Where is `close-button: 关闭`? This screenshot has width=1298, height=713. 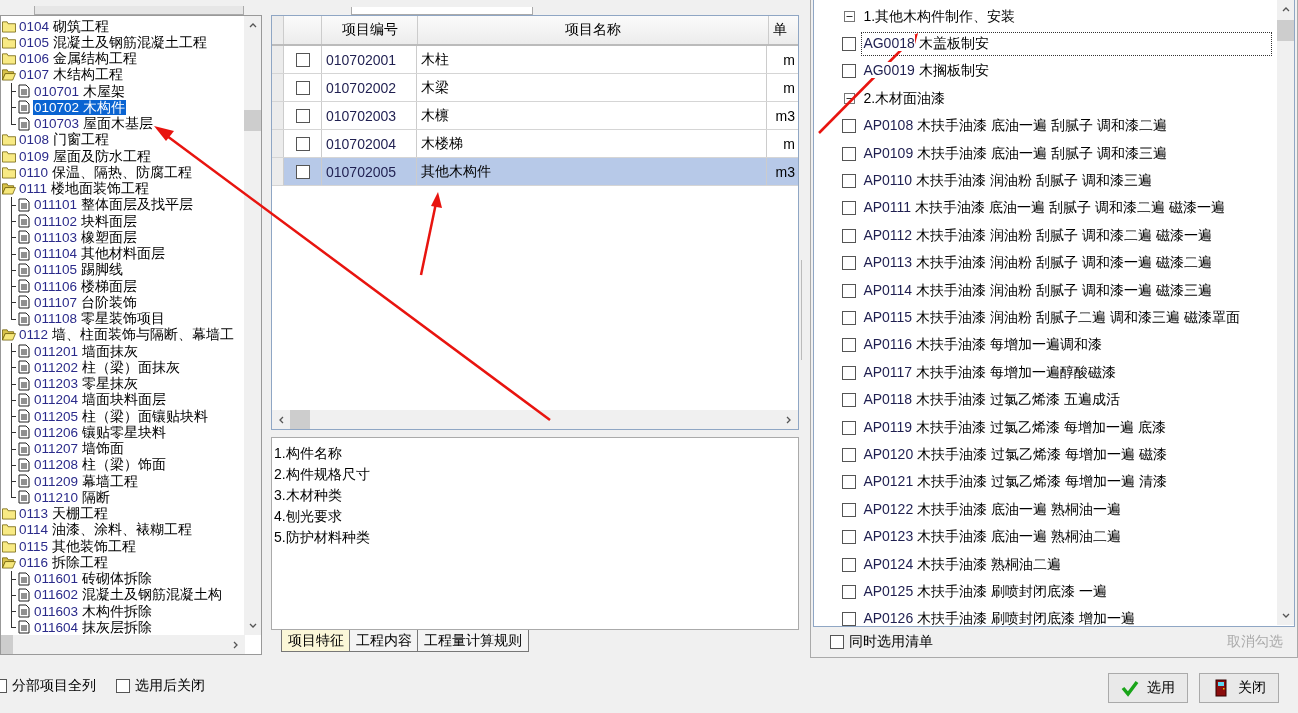
close-button: 关闭 is located at coordinates (1239, 688).